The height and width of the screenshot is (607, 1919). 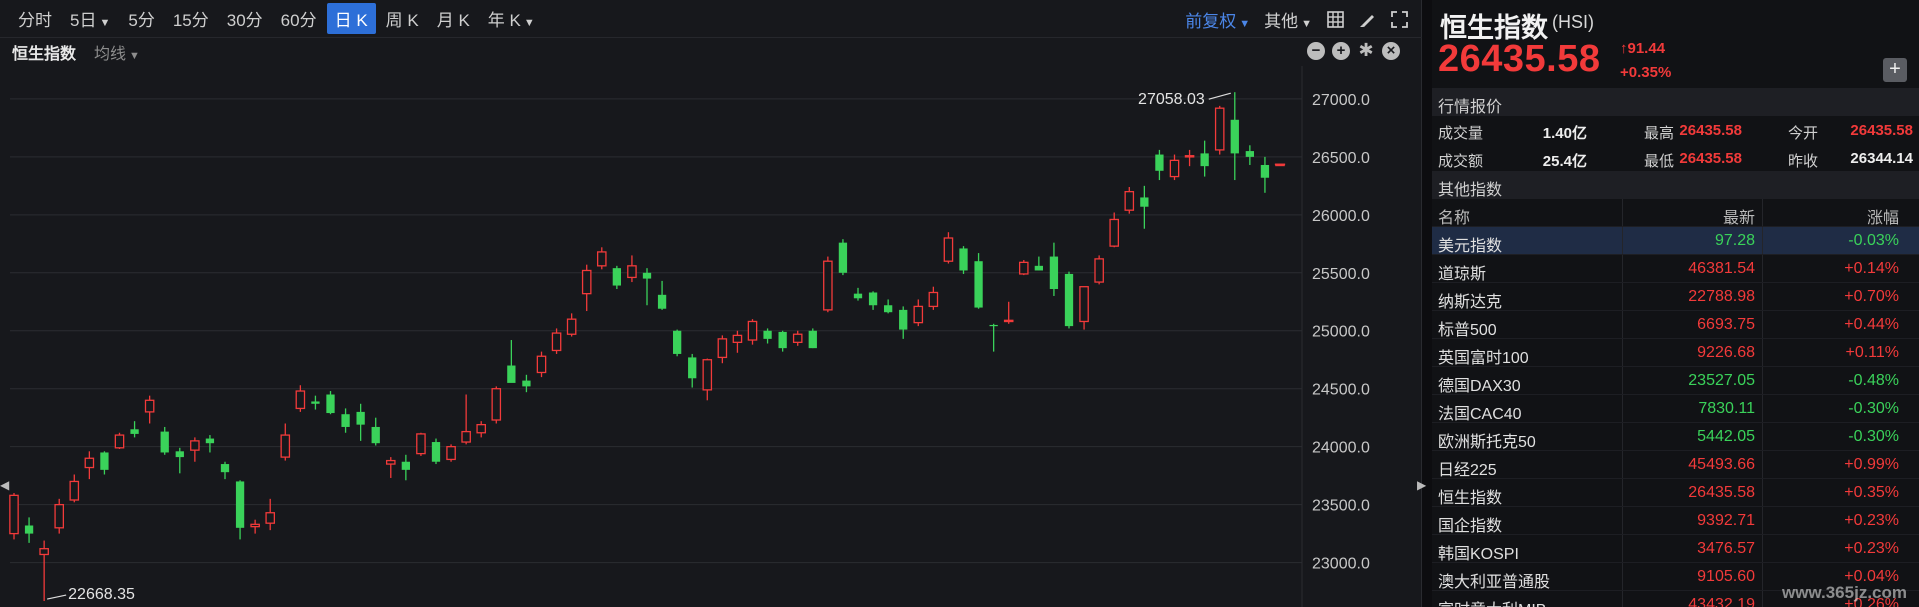 I want to click on index-row: 欧洲斯托克50 5442.05 -0.30%, so click(x=1675, y=437).